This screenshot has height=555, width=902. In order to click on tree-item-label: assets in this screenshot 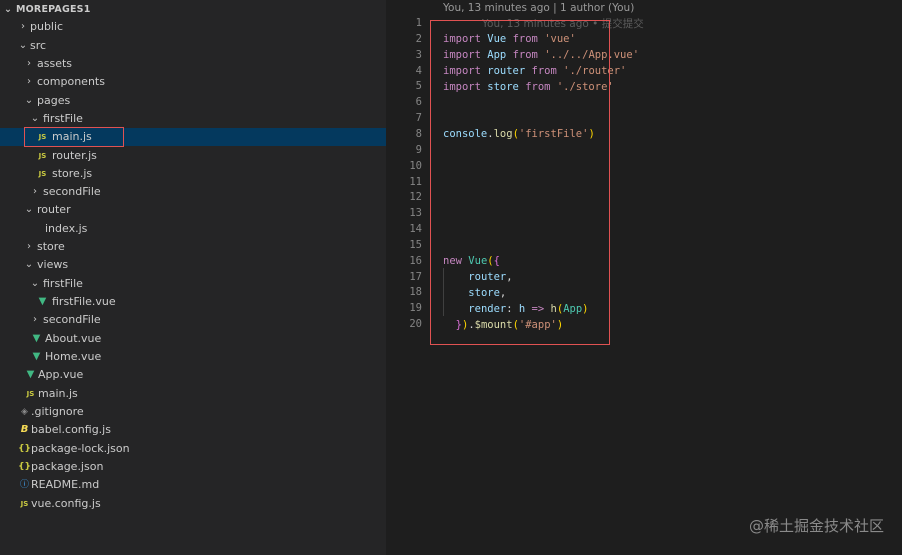, I will do `click(55, 63)`.